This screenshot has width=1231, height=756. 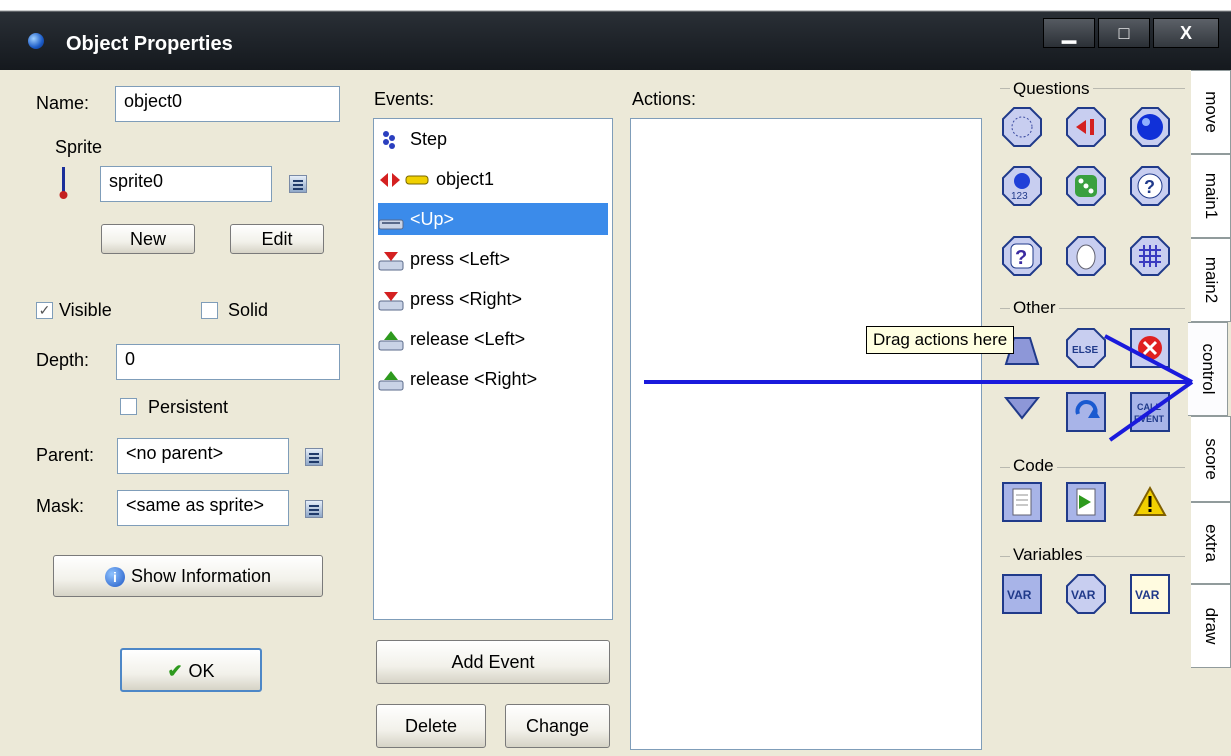 What do you see at coordinates (432, 219) in the screenshot?
I see `event-label: <Up>` at bounding box center [432, 219].